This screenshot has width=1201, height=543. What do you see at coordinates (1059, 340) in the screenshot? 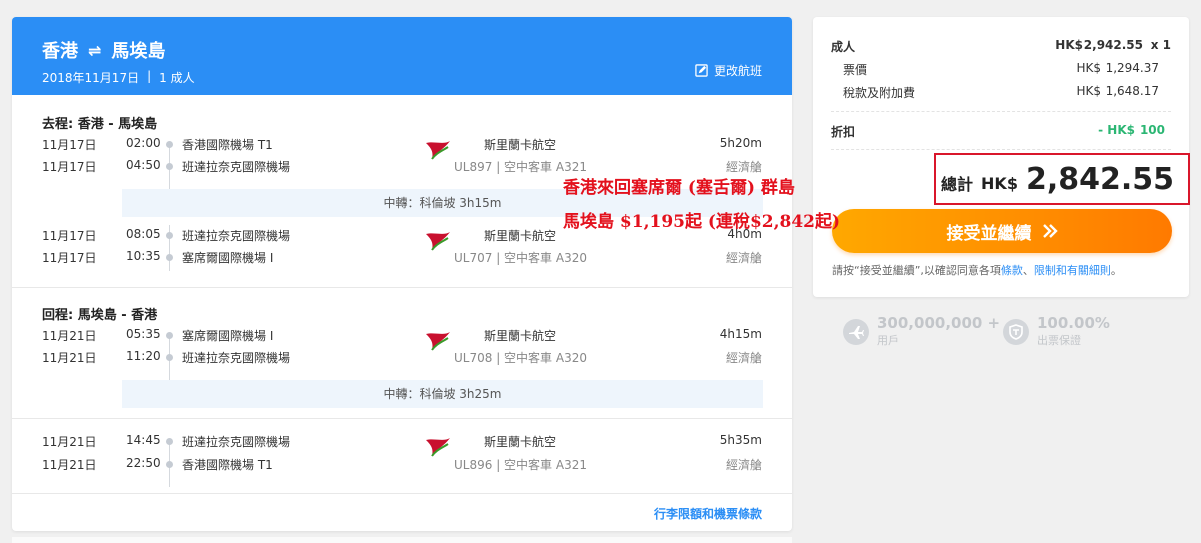
I see `guarantee-label: 出票保證` at bounding box center [1059, 340].